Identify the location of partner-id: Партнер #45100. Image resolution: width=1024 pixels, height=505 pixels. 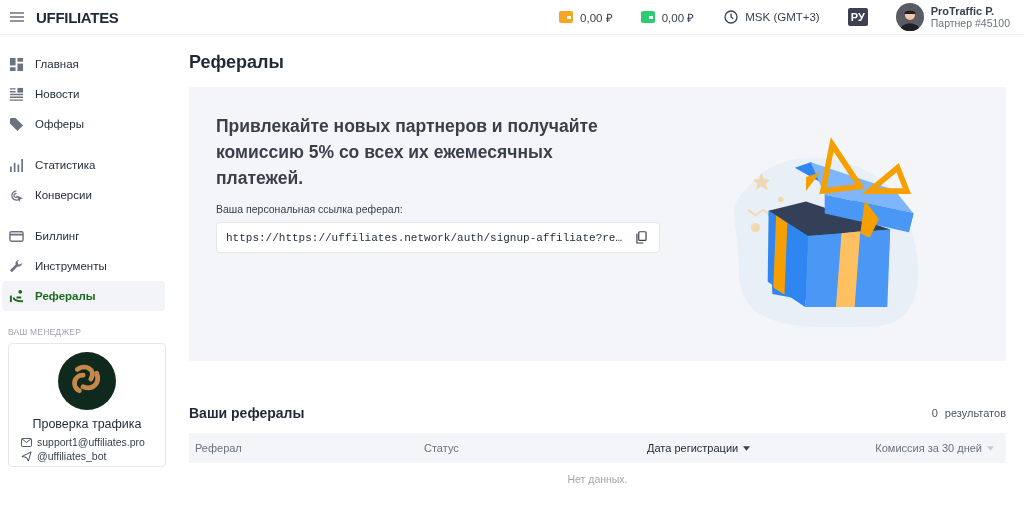
(970, 23).